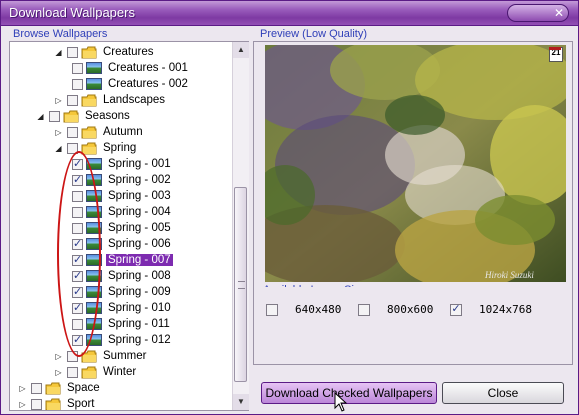  Describe the element at coordinates (120, 148) in the screenshot. I see `tree-row-label: Spring` at that location.